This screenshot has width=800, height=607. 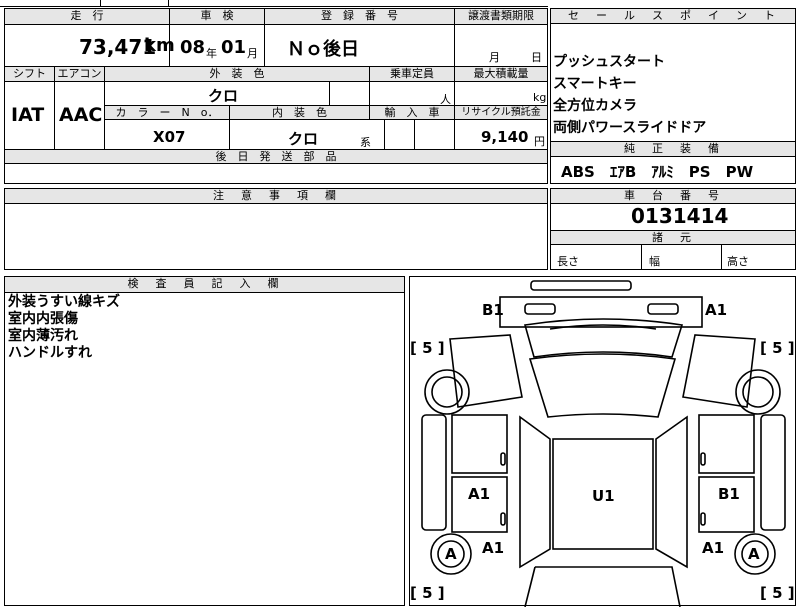 What do you see at coordinates (501, 74) in the screenshot?
I see `max-load-header: 最大積載量` at bounding box center [501, 74].